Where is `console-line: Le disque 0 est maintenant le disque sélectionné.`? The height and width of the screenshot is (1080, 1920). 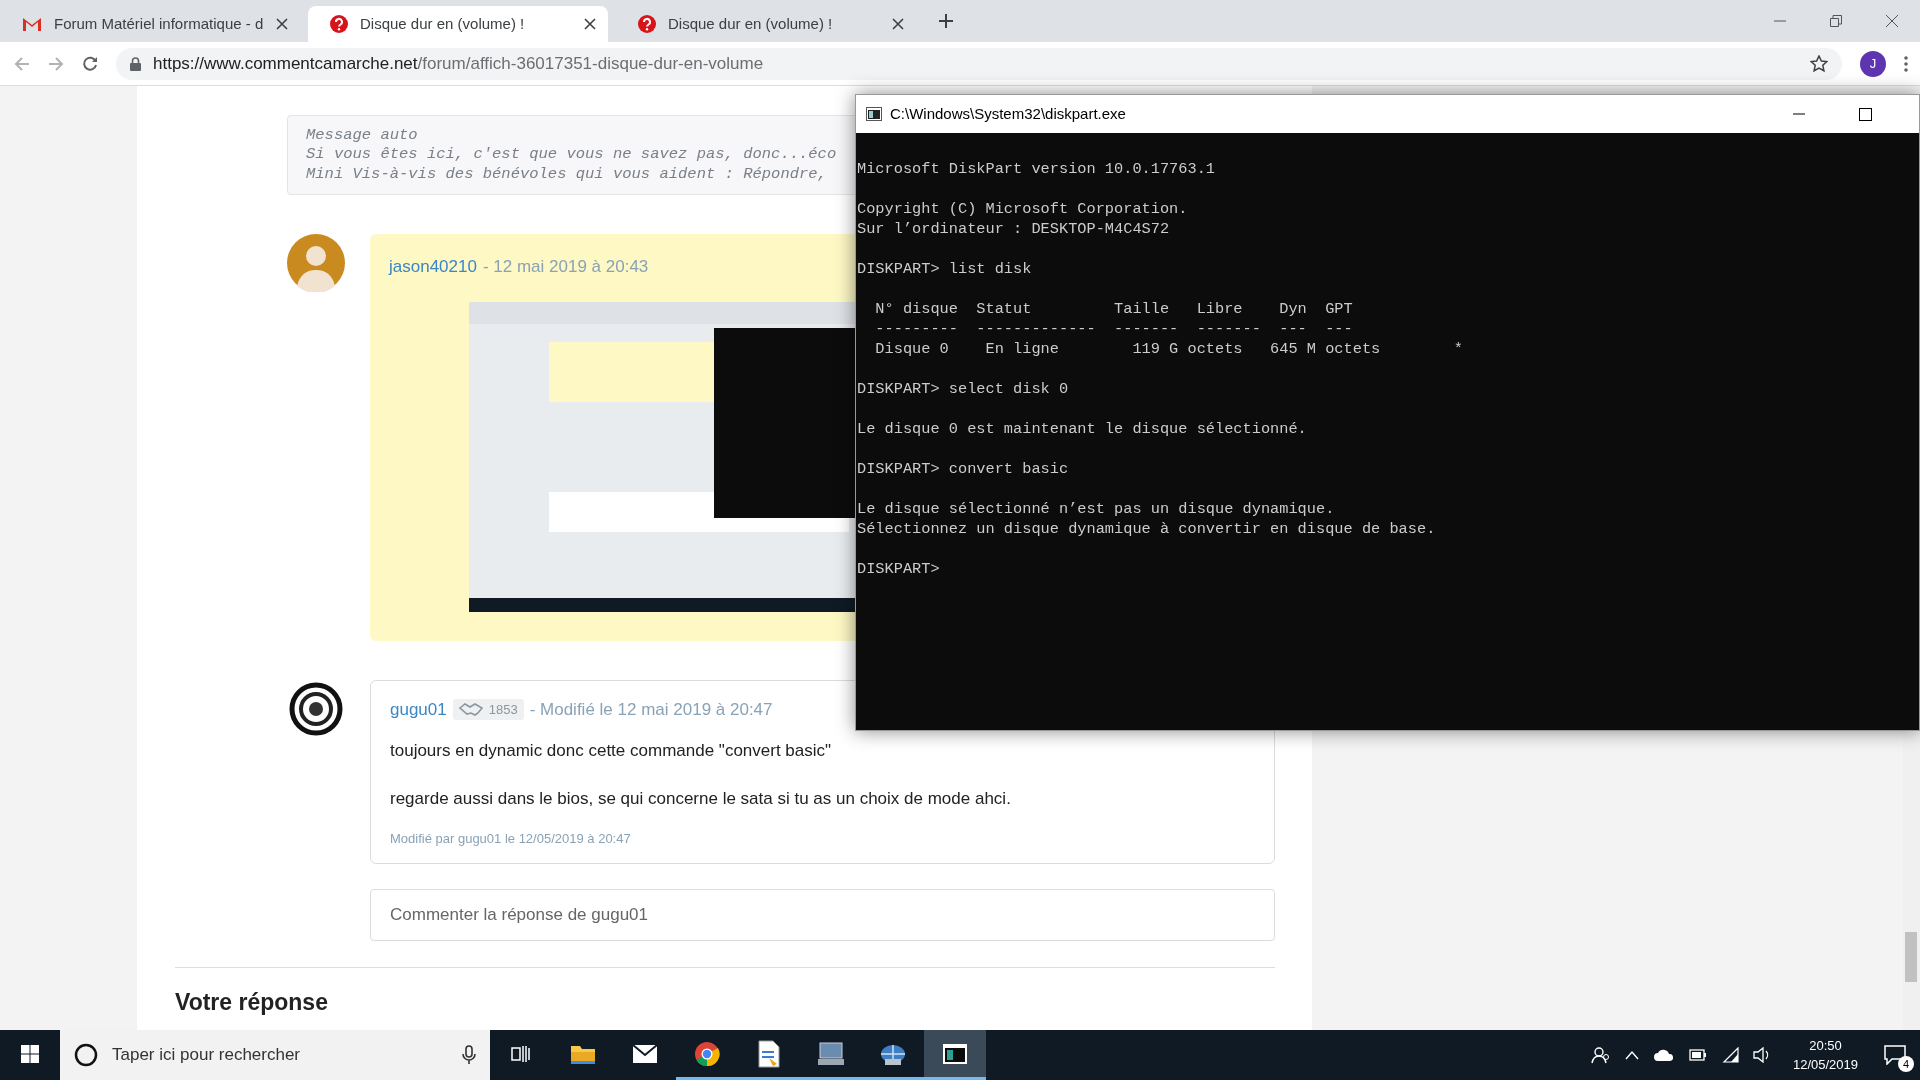
console-line: Le disque 0 est maintenant le disque sélectionné. is located at coordinates (1082, 429).